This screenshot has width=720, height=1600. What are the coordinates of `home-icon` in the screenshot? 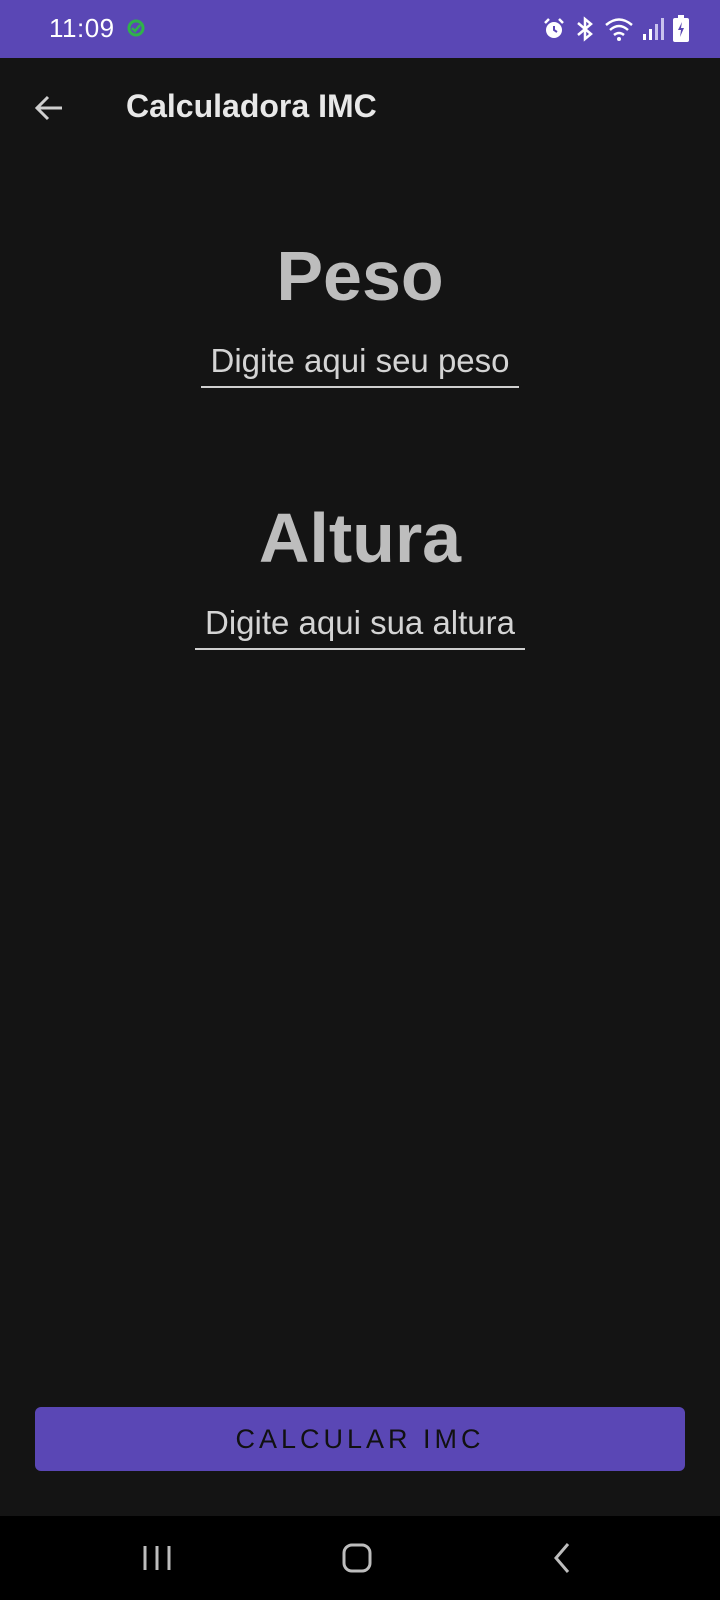 It's located at (357, 1558).